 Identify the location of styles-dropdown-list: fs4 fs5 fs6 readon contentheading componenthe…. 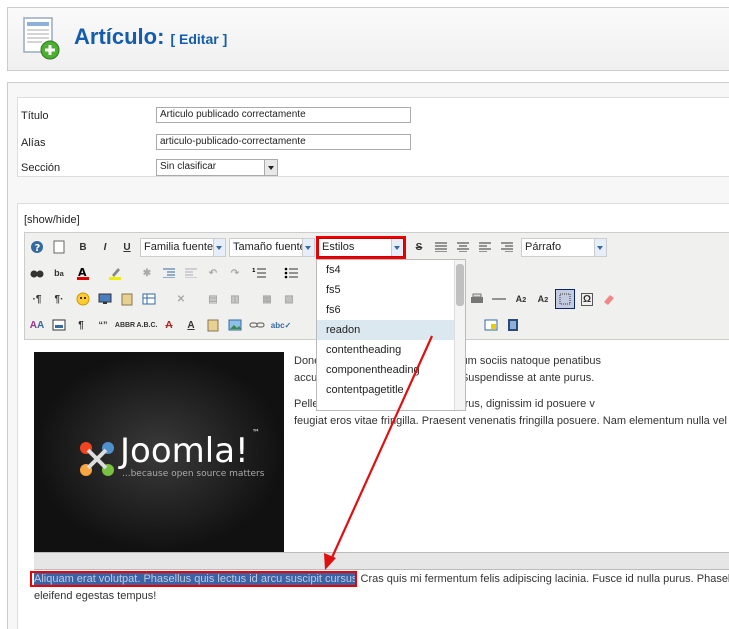
(391, 335).